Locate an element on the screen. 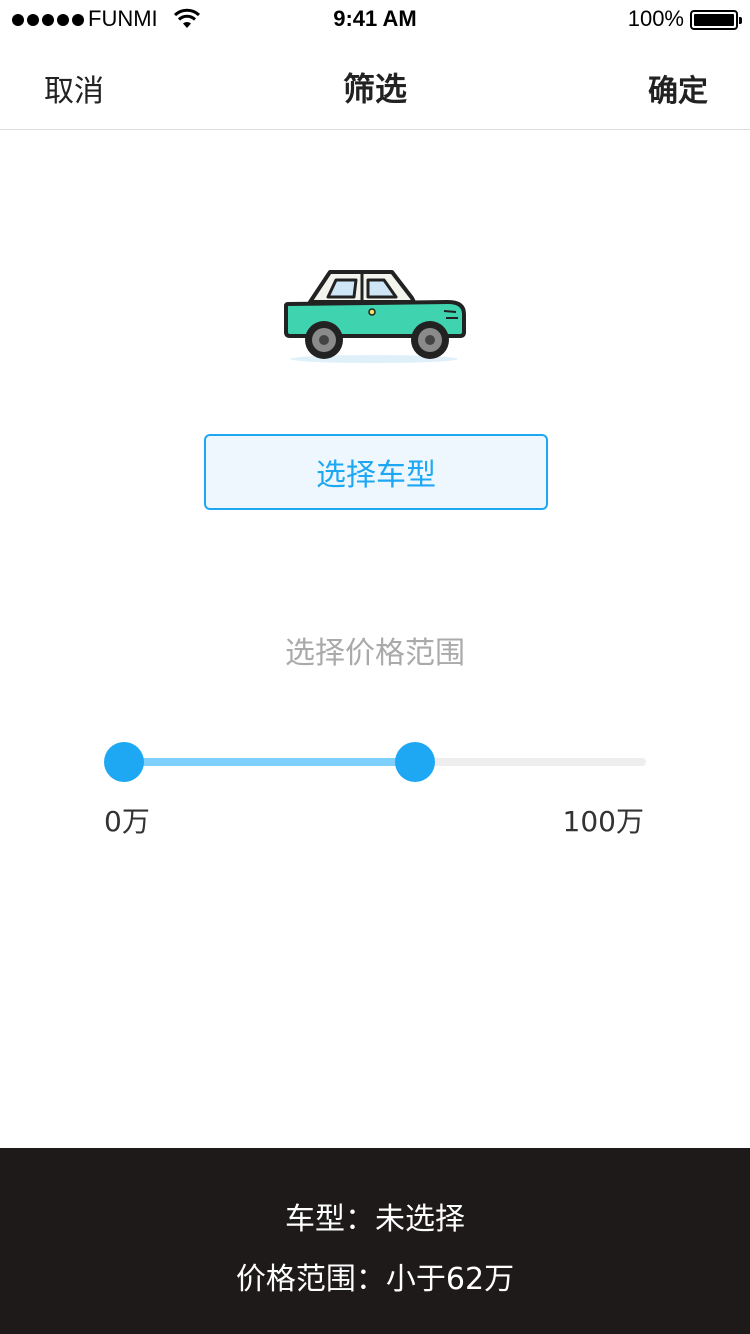 This screenshot has height=1334, width=750. price-range-slider is located at coordinates (375, 762).